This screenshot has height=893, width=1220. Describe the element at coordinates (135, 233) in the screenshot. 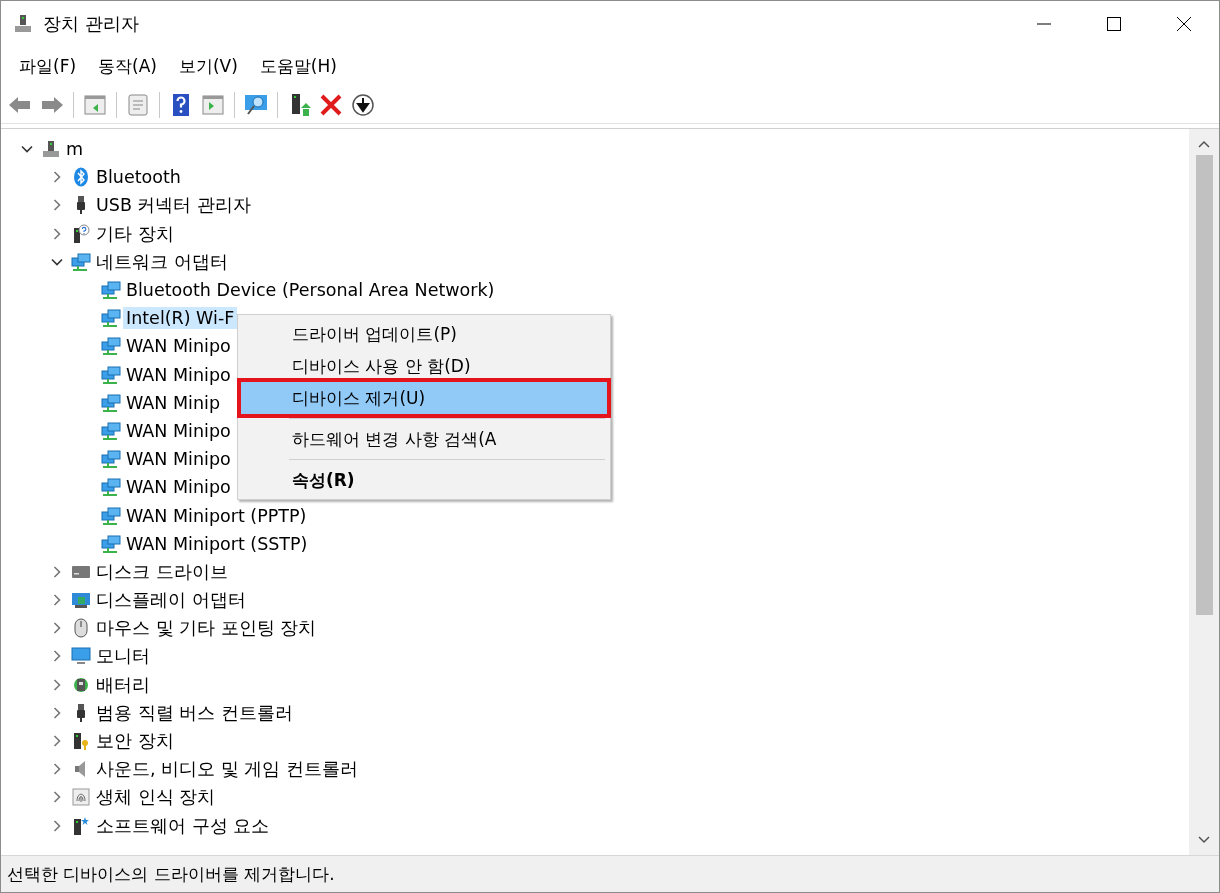

I see `tree-item: 기타 장치` at that location.